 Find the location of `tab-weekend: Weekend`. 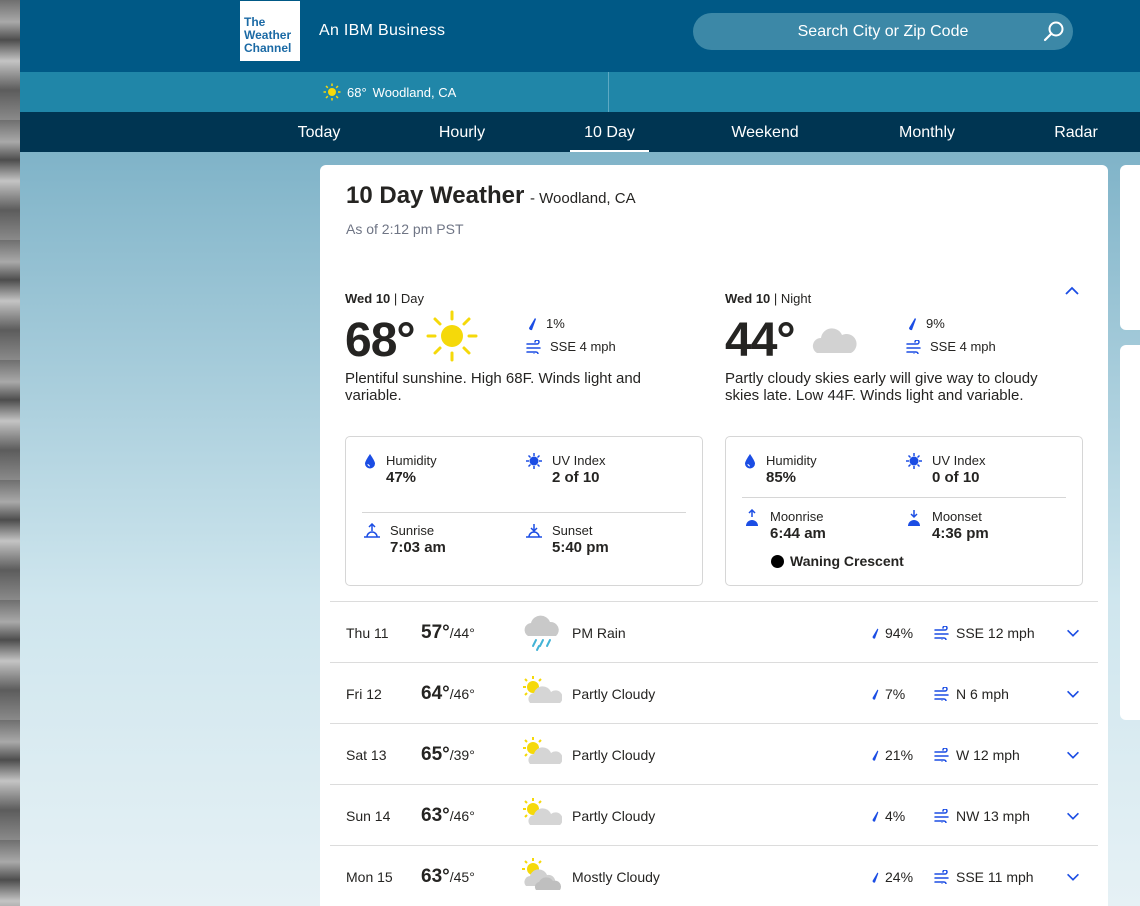

tab-weekend: Weekend is located at coordinates (765, 132).